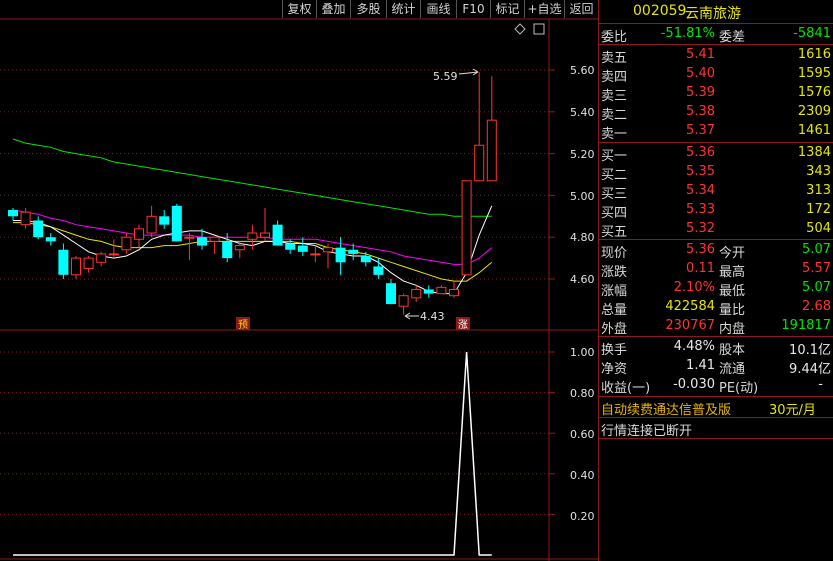 The height and width of the screenshot is (561, 833). Describe the element at coordinates (647, 431) in the screenshot. I see `connection-status: 行情连接已断开` at that location.